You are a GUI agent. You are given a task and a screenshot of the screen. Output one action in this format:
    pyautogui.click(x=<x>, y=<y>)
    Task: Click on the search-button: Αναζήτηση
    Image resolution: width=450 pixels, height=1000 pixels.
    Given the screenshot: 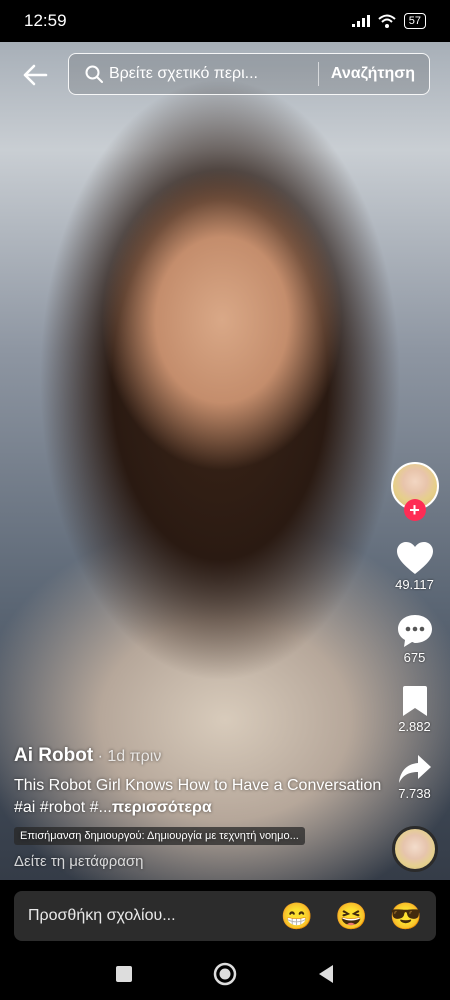 What is the action you would take?
    pyautogui.click(x=373, y=74)
    